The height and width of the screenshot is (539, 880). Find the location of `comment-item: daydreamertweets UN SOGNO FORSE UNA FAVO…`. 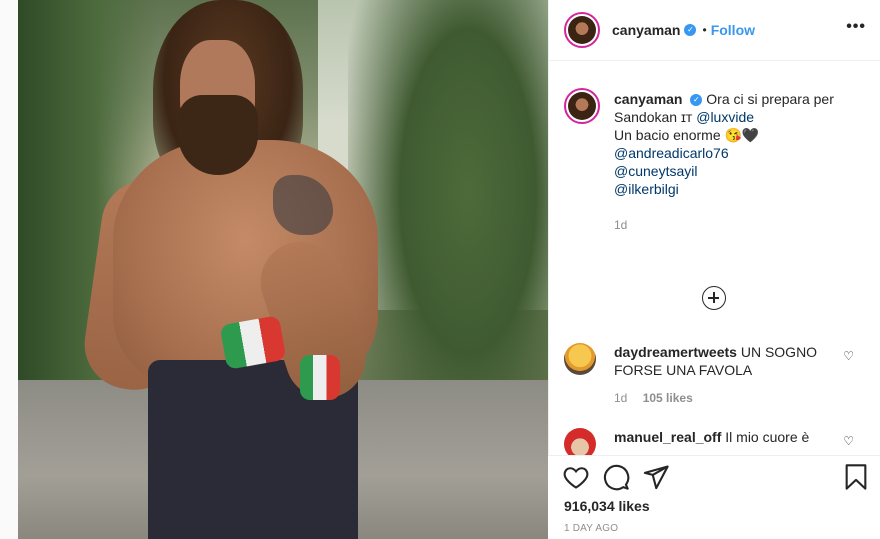

comment-item: daydreamertweets UN SOGNO FORSE UNA FAVO… is located at coordinates (714, 374).